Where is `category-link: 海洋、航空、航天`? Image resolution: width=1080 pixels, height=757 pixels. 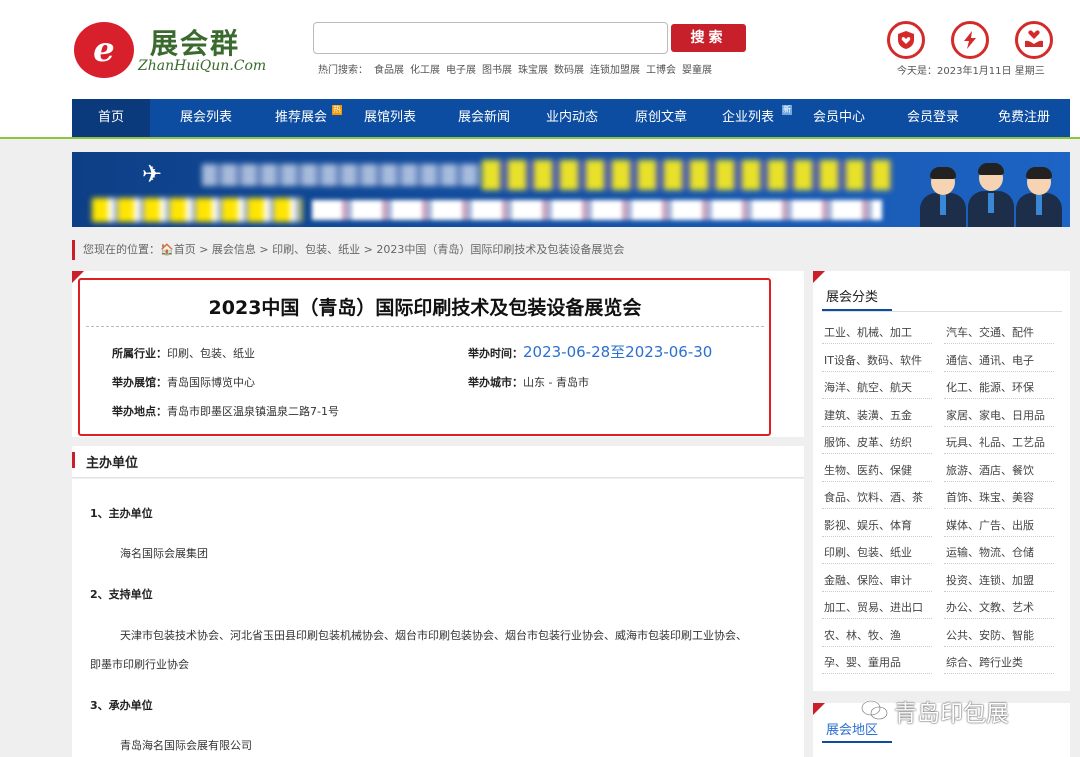
category-link: 海洋、航空、航天 is located at coordinates (868, 387).